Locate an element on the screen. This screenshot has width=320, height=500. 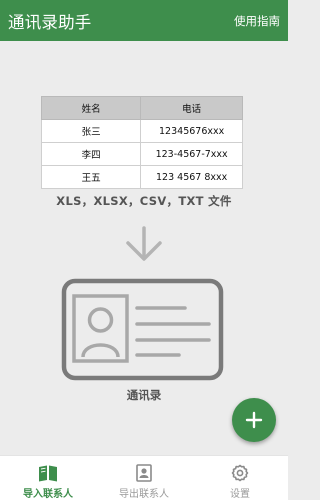
nav-item-settings: 设置 is located at coordinates (240, 478).